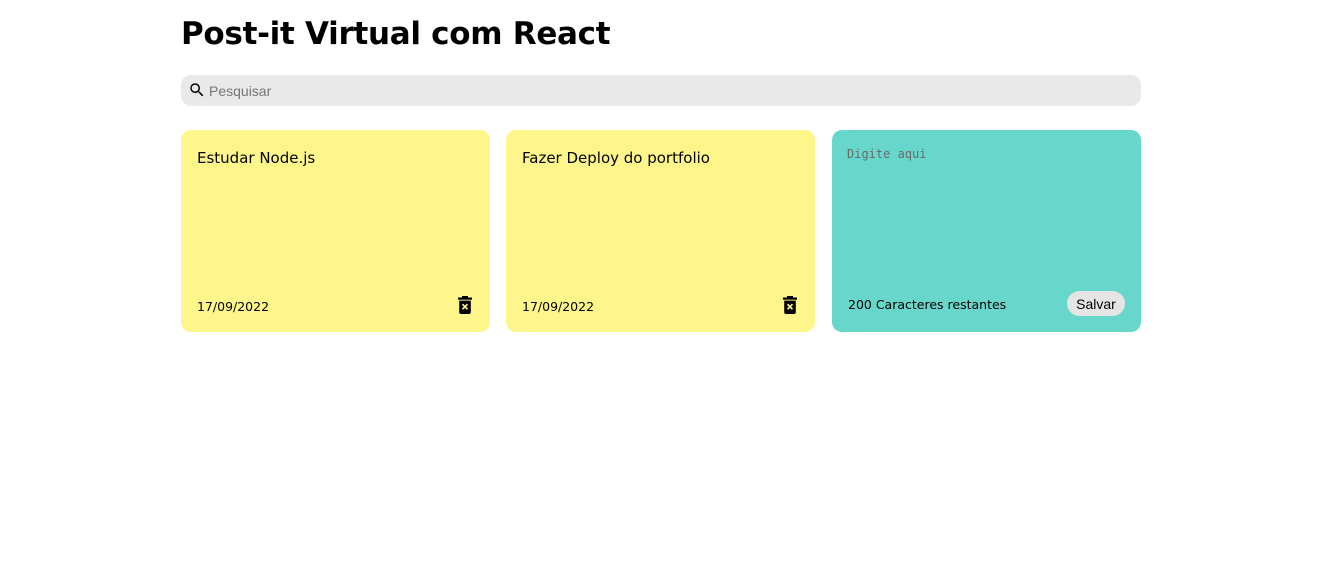 The height and width of the screenshot is (562, 1321). What do you see at coordinates (616, 158) in the screenshot?
I see `note-text: Fazer Deploy do portfolio` at bounding box center [616, 158].